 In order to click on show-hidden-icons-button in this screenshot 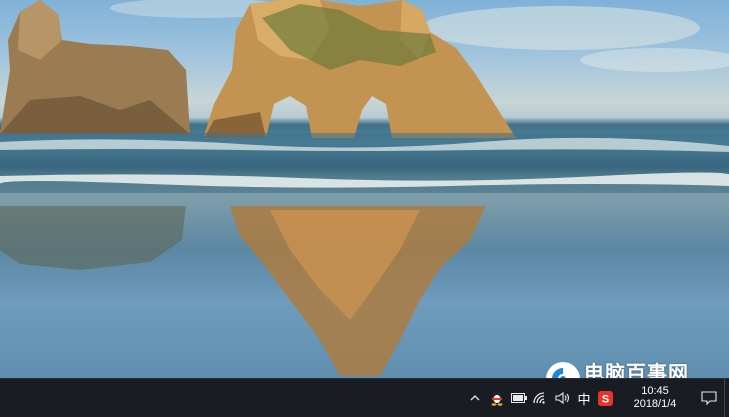, I will do `click(475, 398)`.